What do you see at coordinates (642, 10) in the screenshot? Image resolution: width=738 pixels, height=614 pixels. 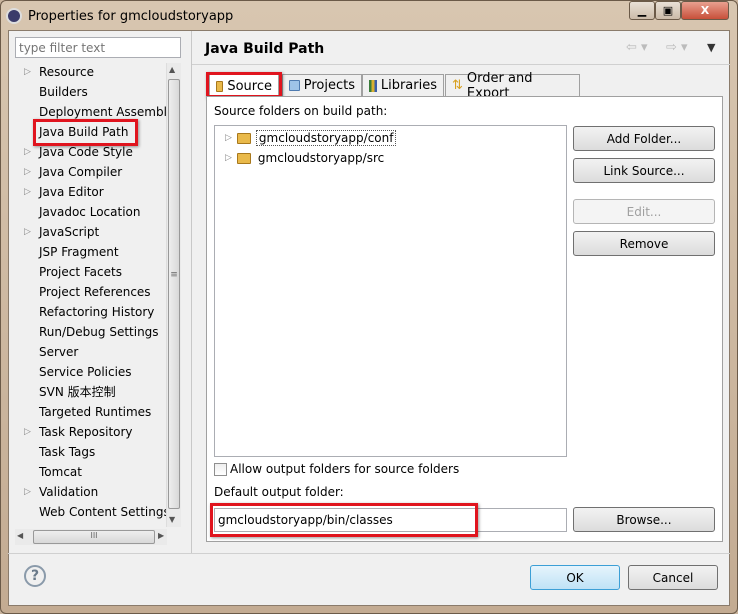 I see `minimize-button: ▁` at bounding box center [642, 10].